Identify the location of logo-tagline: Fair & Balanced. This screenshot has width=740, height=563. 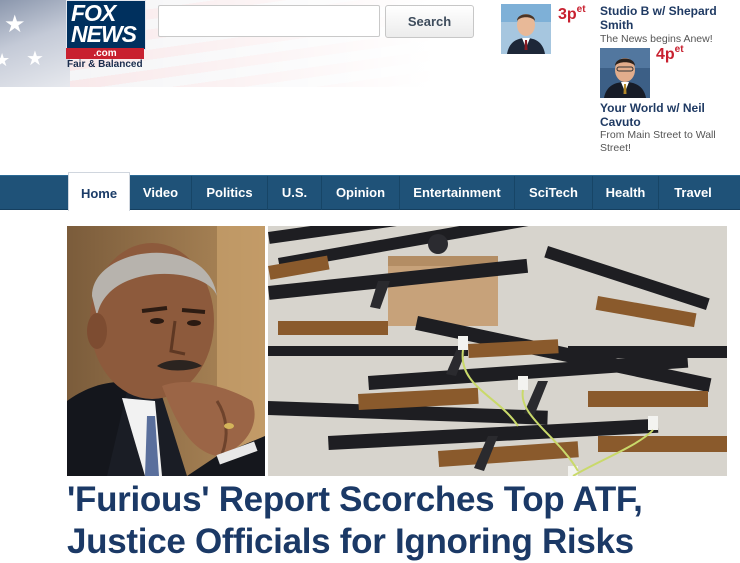
(105, 64).